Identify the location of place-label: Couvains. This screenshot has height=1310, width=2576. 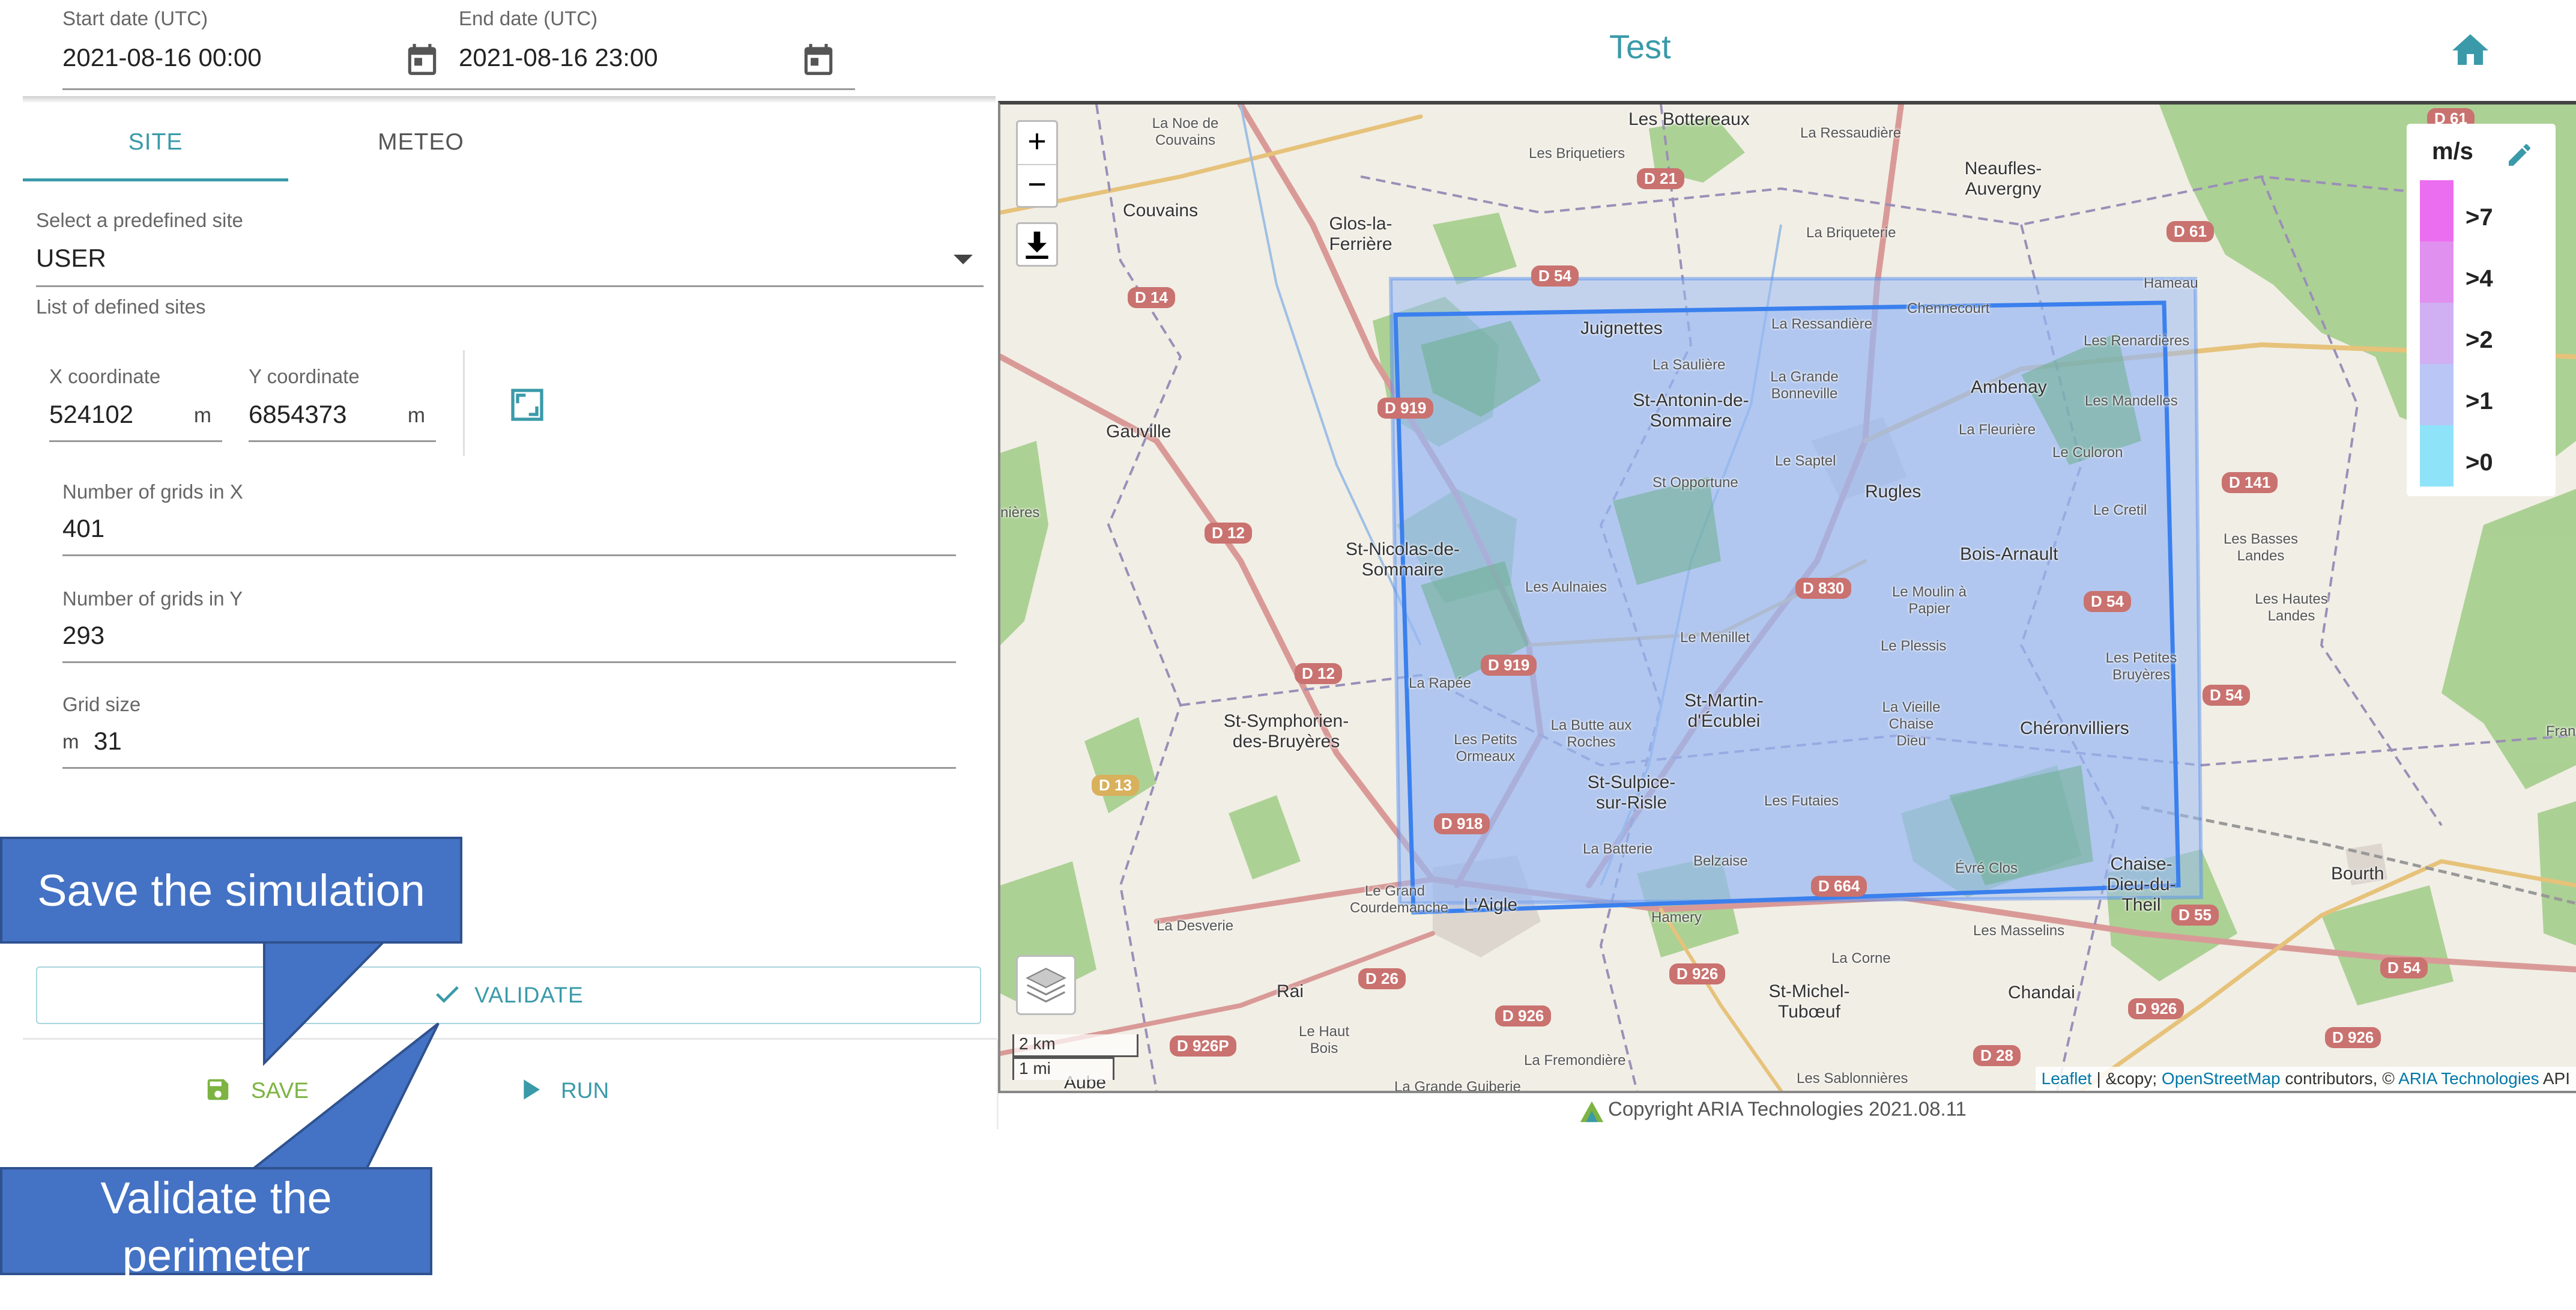
(1161, 210).